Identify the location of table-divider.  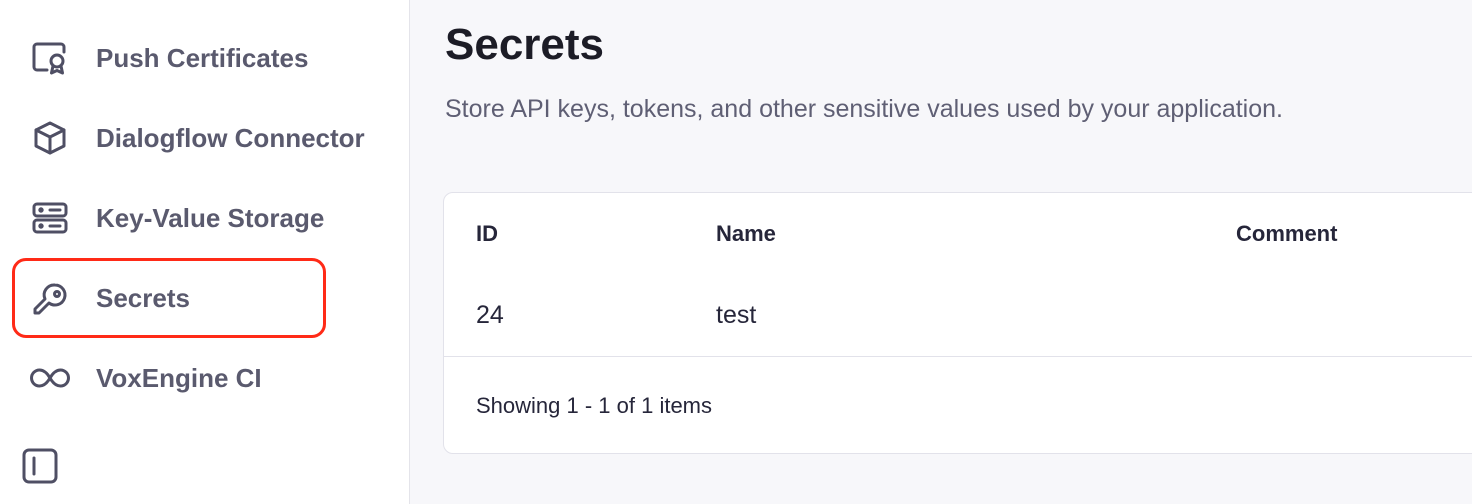
(958, 356).